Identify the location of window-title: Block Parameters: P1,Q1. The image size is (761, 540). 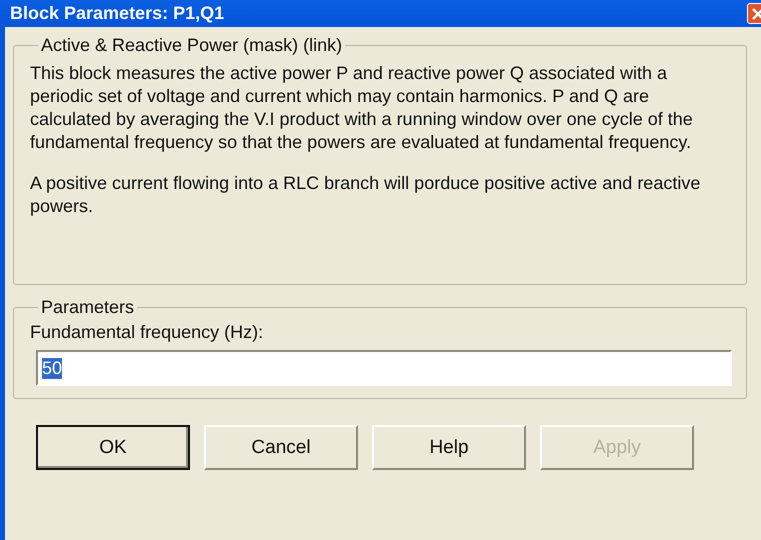
(117, 13).